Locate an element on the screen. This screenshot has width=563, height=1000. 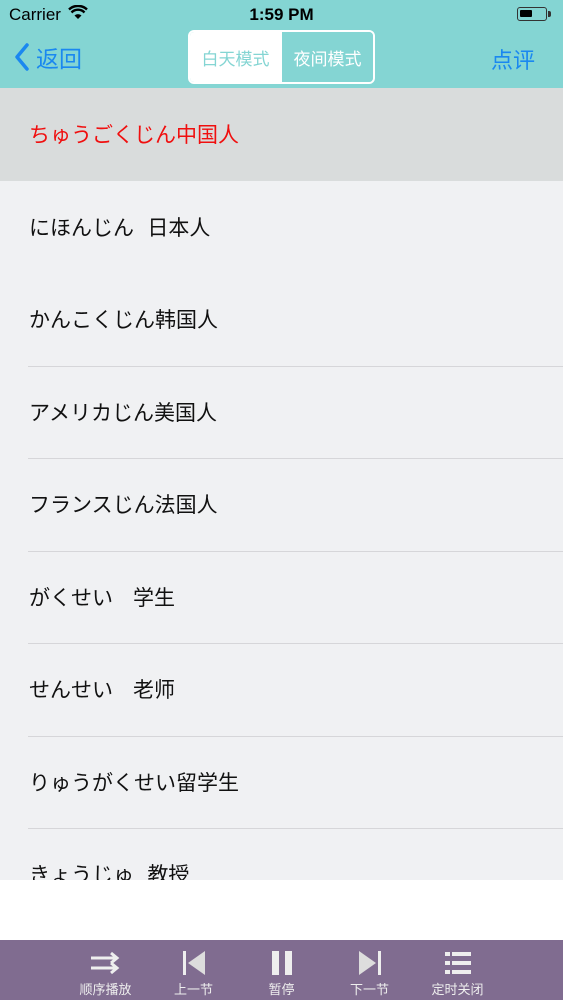
list-item: がくせい 学生 is located at coordinates (281, 597).